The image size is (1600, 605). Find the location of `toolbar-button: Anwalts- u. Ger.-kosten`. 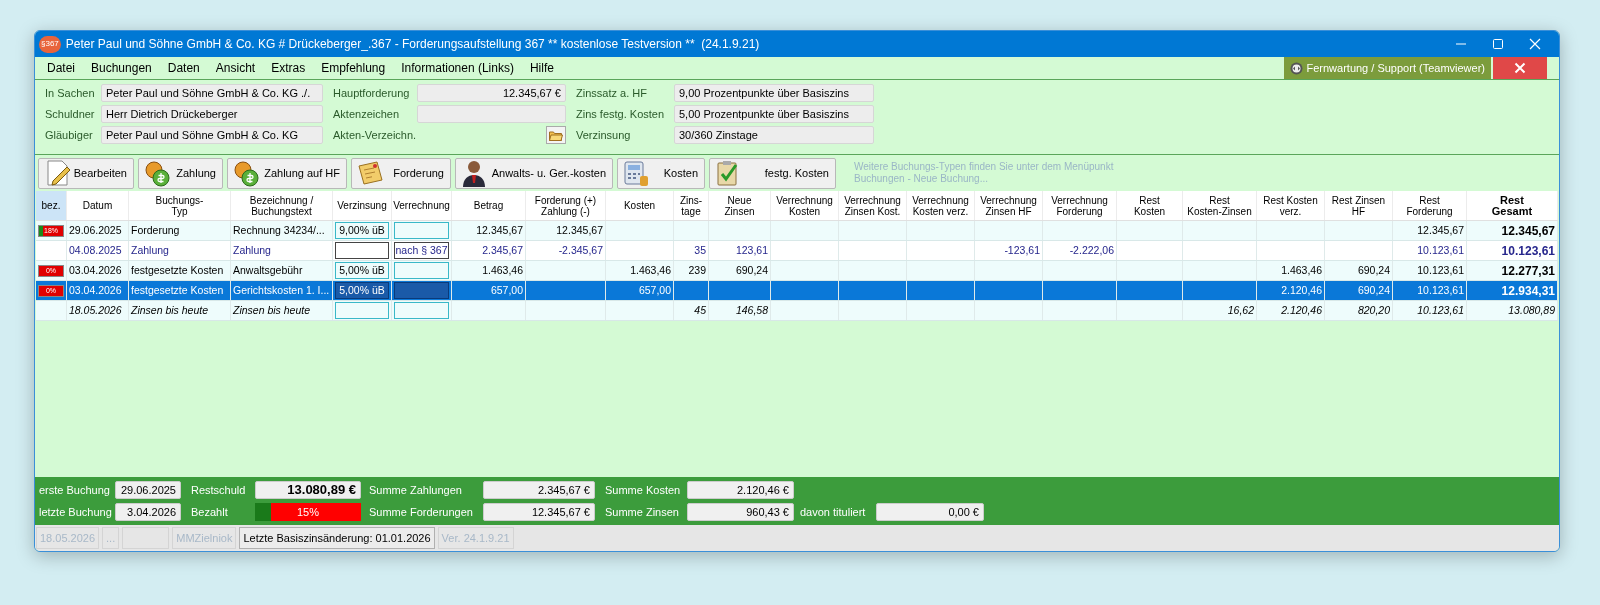

toolbar-button: Anwalts- u. Ger.-kosten is located at coordinates (534, 173).